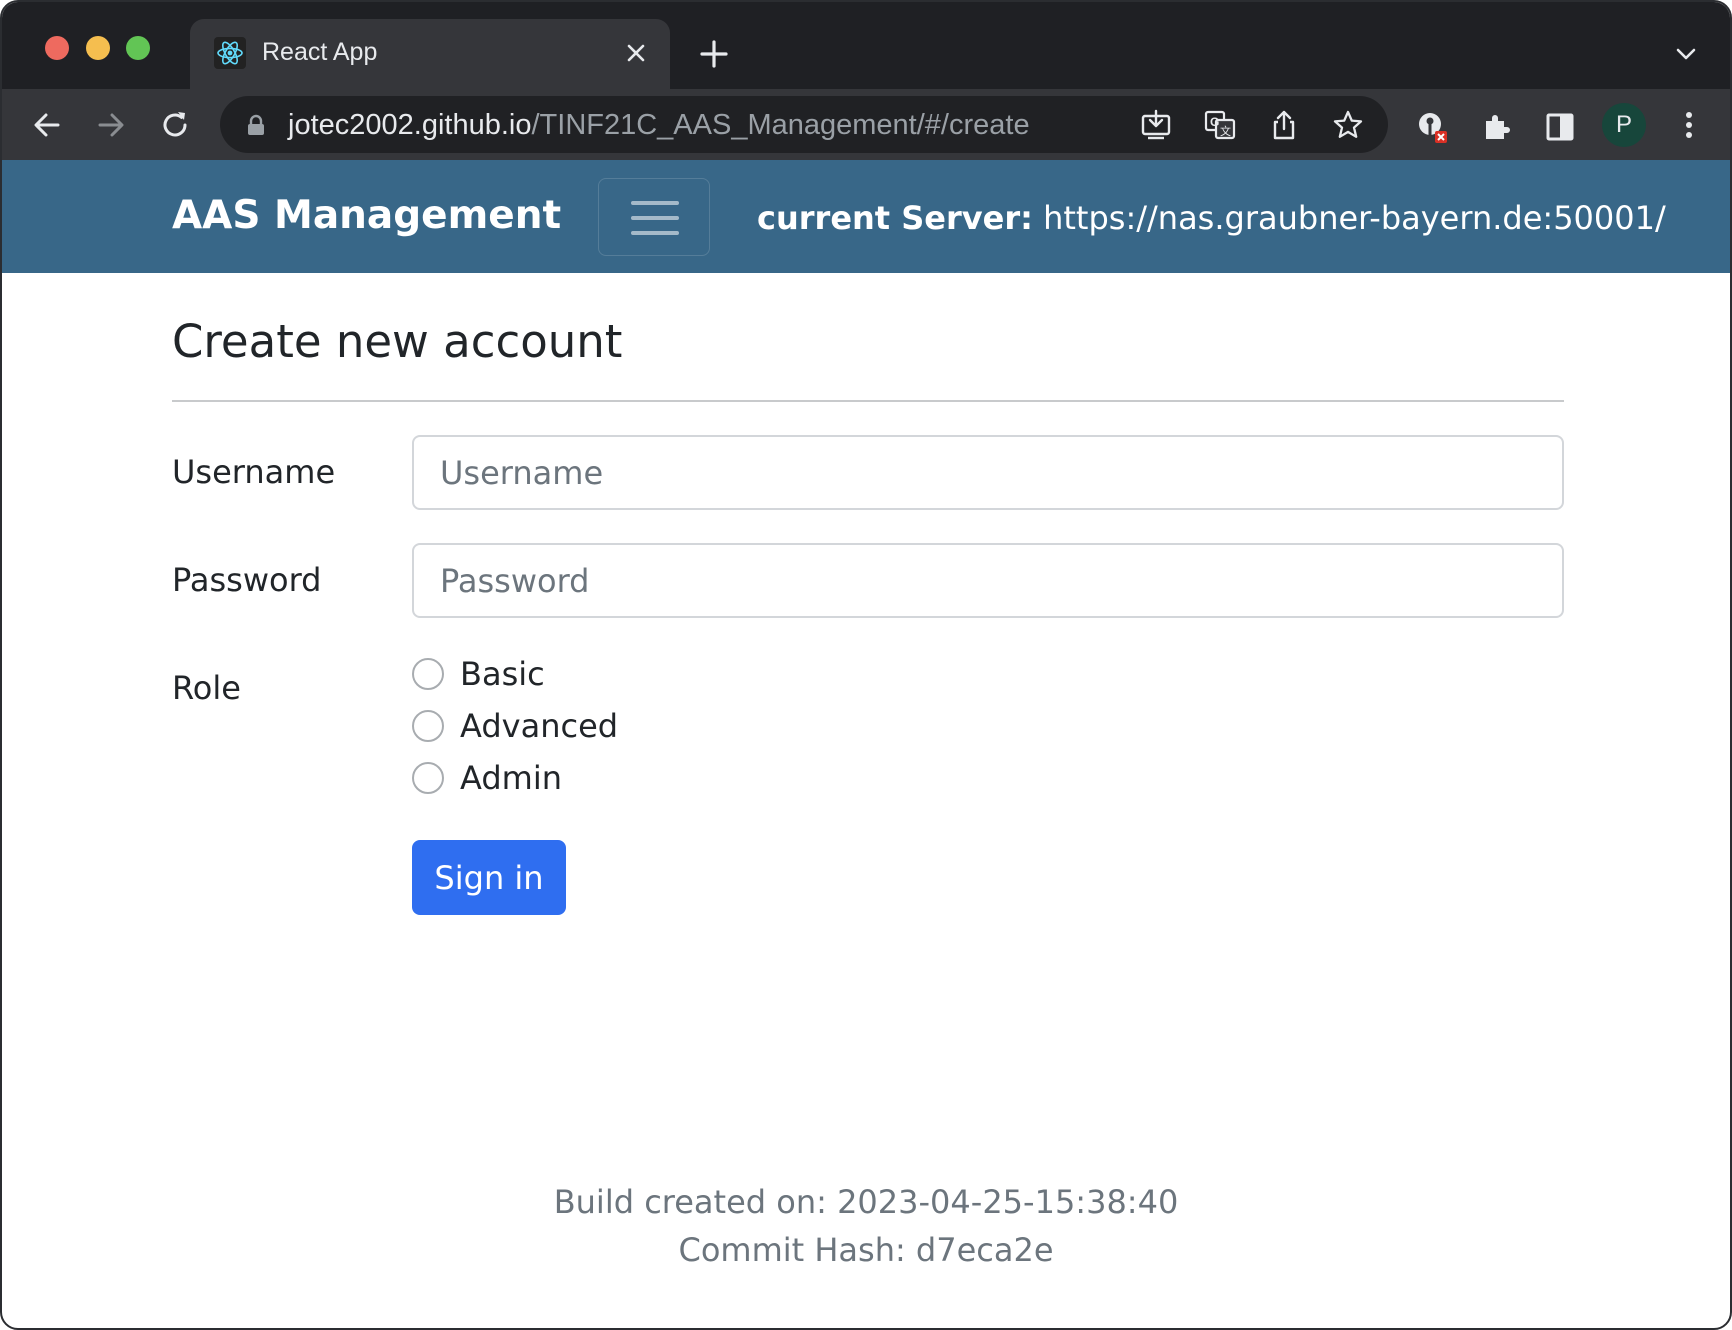 This screenshot has width=1732, height=1330. Describe the element at coordinates (230, 53) in the screenshot. I see `react-logo-icon` at that location.